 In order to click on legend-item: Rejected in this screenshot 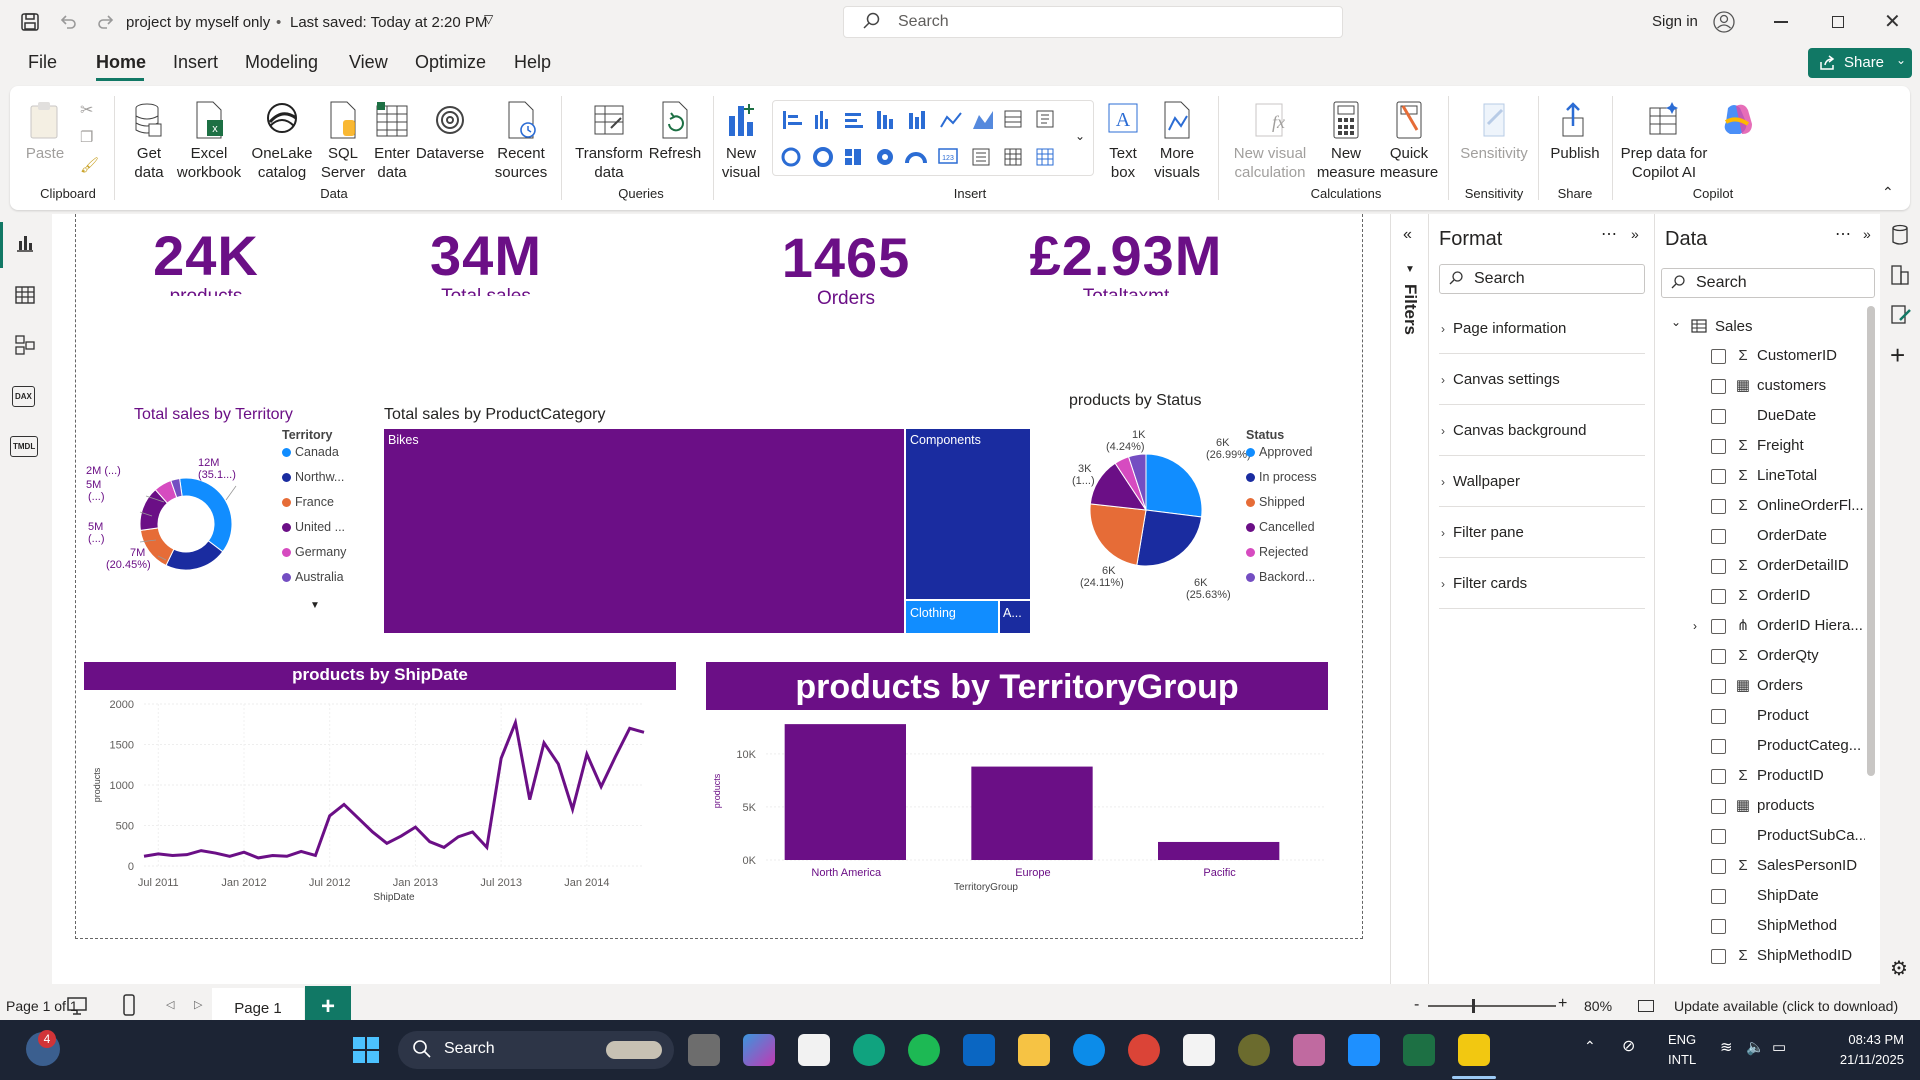, I will do `click(1281, 552)`.